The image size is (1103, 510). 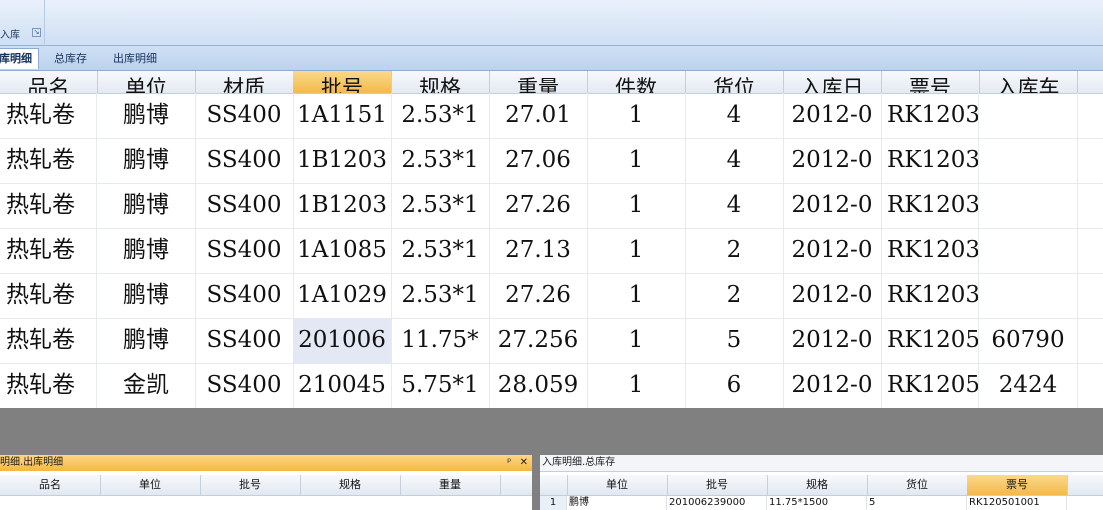 I want to click on cell-batch: 1A1151, so click(x=342, y=115).